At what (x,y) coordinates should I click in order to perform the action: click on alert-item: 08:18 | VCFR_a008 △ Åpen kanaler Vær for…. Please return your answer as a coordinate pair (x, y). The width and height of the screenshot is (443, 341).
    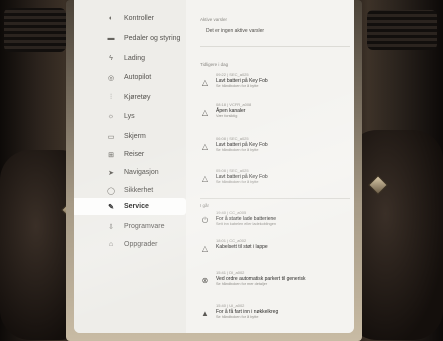
    Looking at the image, I should click on (274, 110).